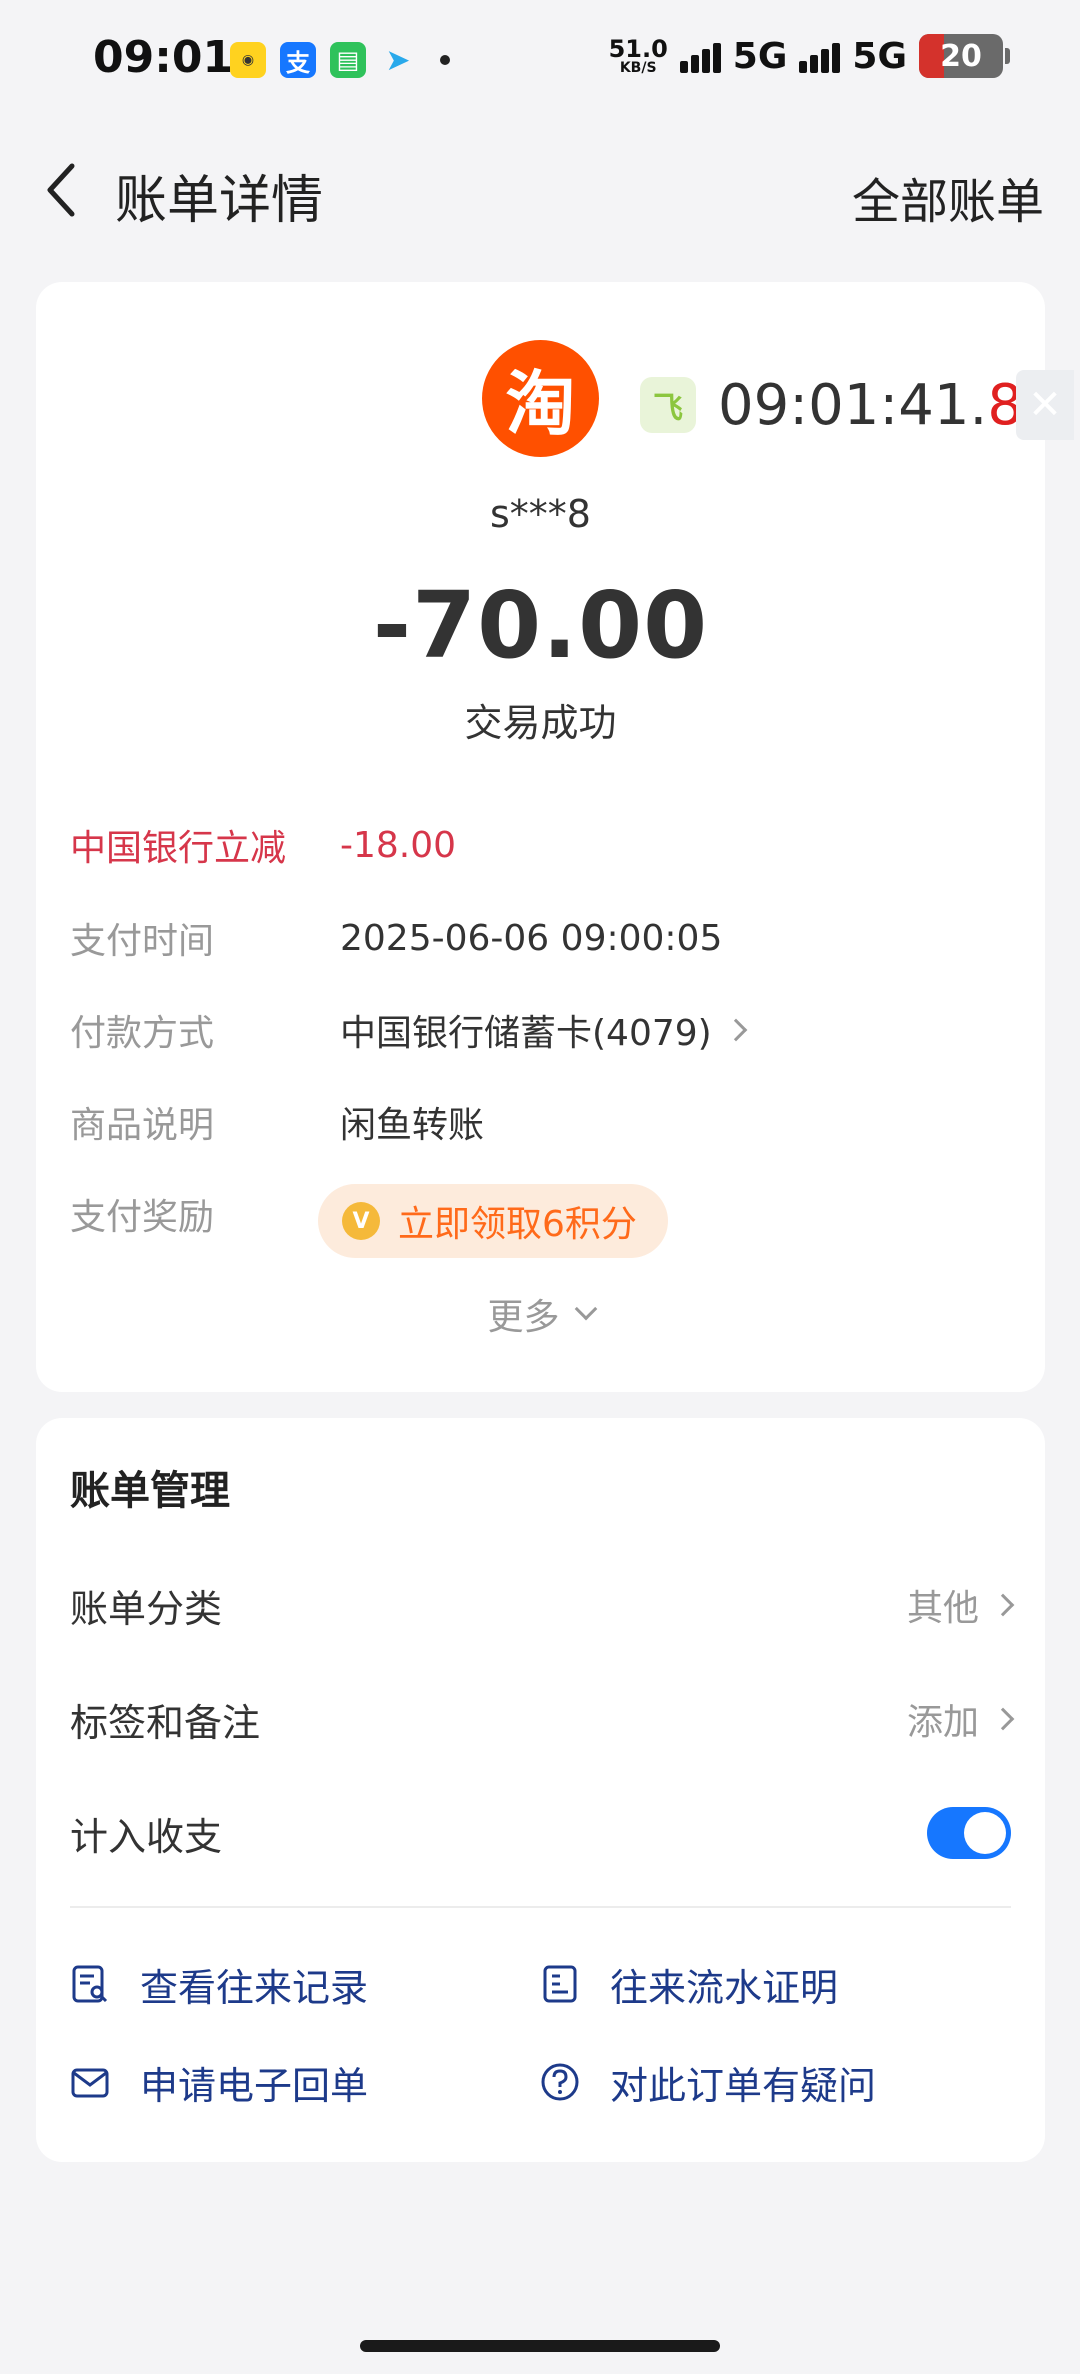 The height and width of the screenshot is (2374, 1080). I want to click on reward-label: 支付奖励, so click(142, 1217).